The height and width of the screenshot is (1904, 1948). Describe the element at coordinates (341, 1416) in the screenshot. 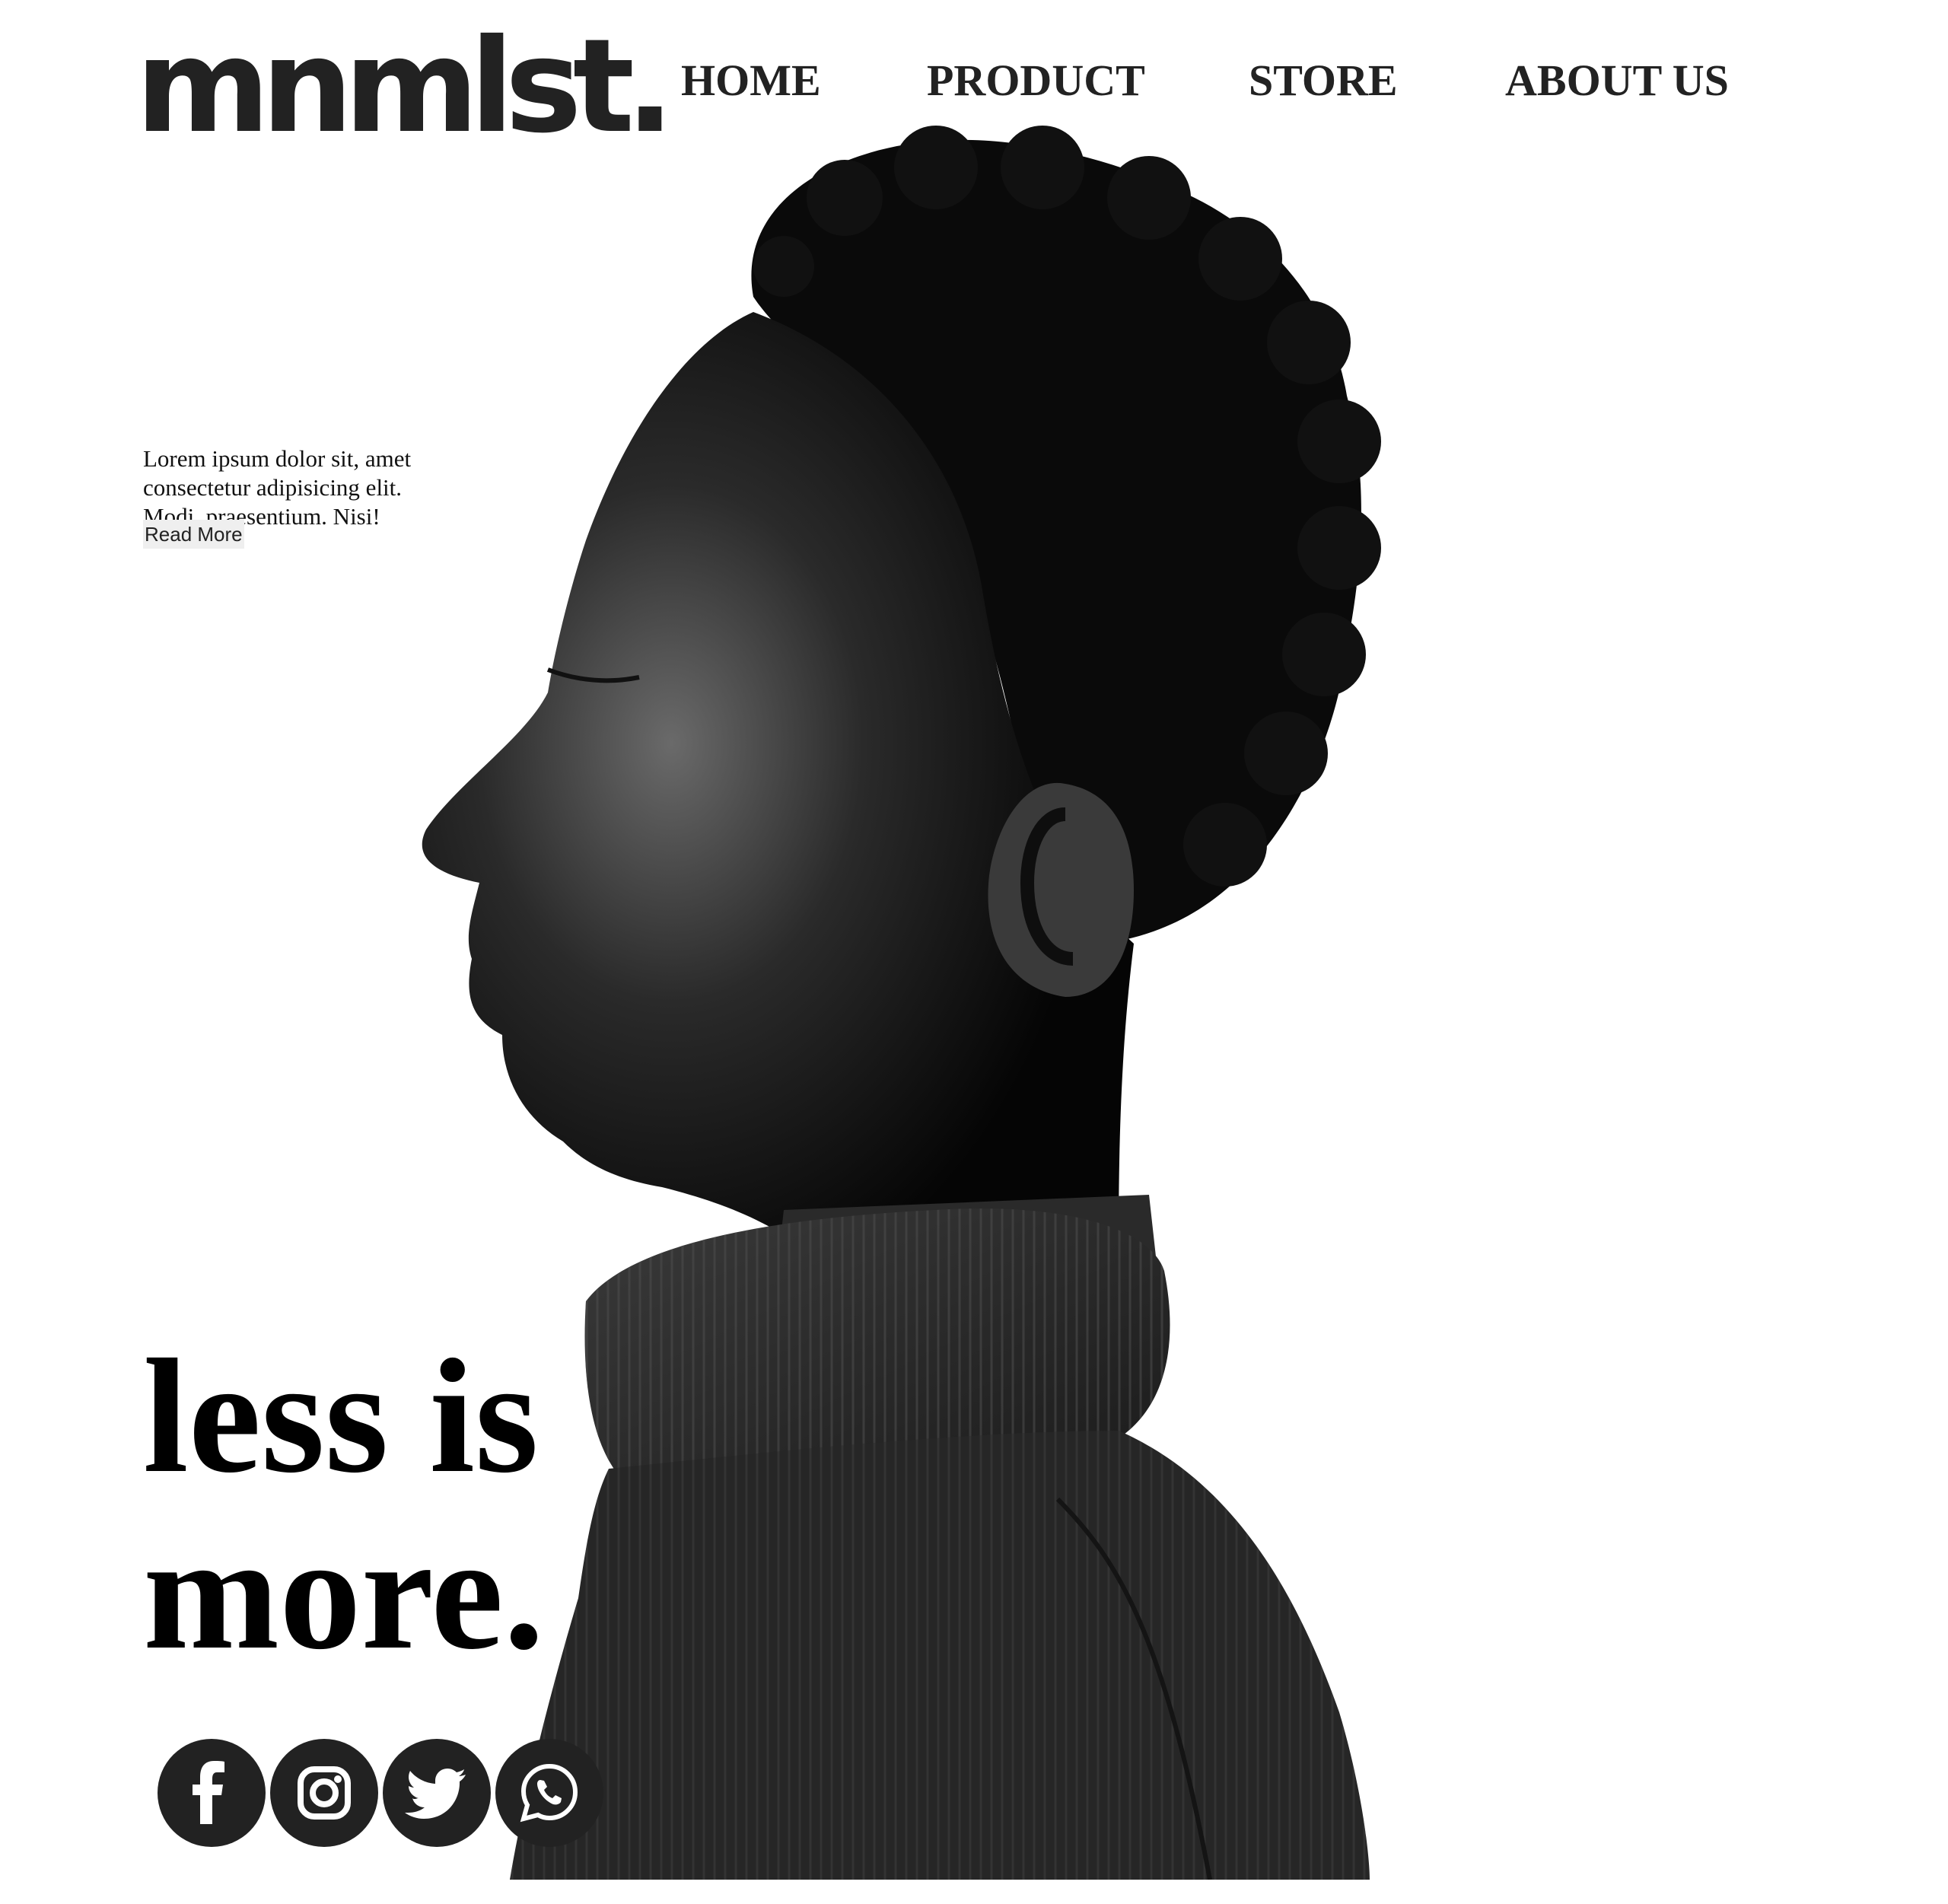

I see `tagline-line-1: less is` at that location.